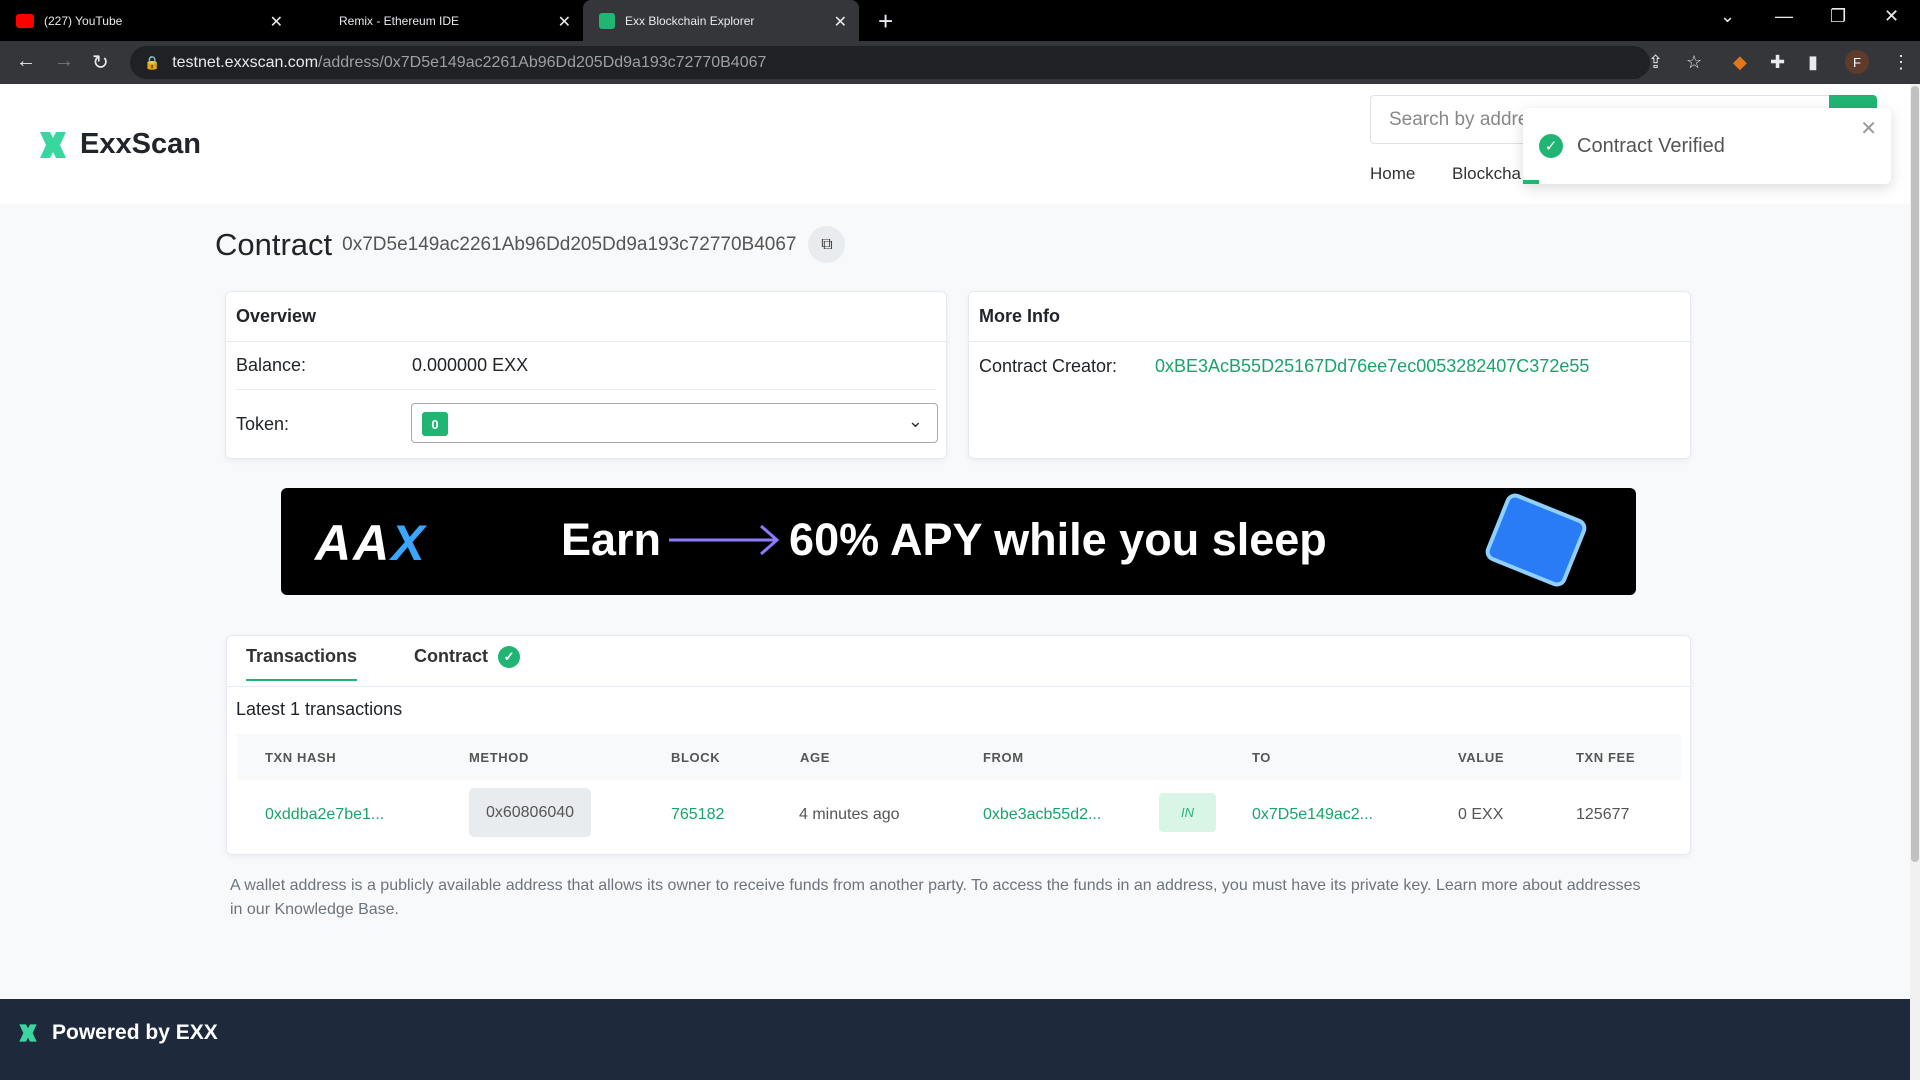 This screenshot has height=1080, width=1920. I want to click on arrow-right-icon, so click(724, 540).